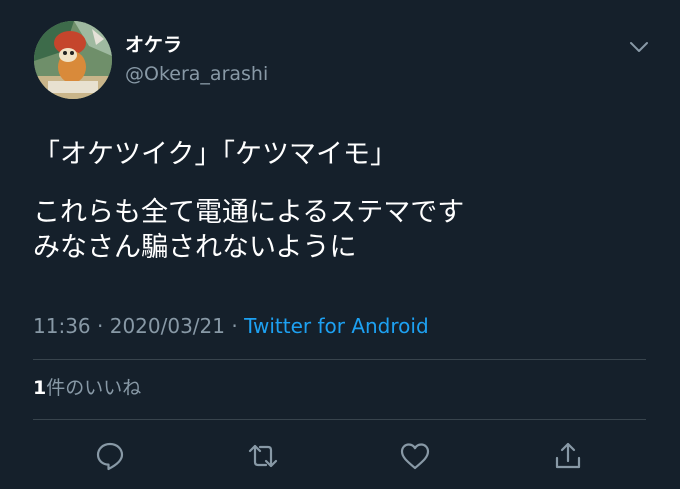  I want to click on tweet-text-line: これらも全て電通によるステマです, so click(249, 212).